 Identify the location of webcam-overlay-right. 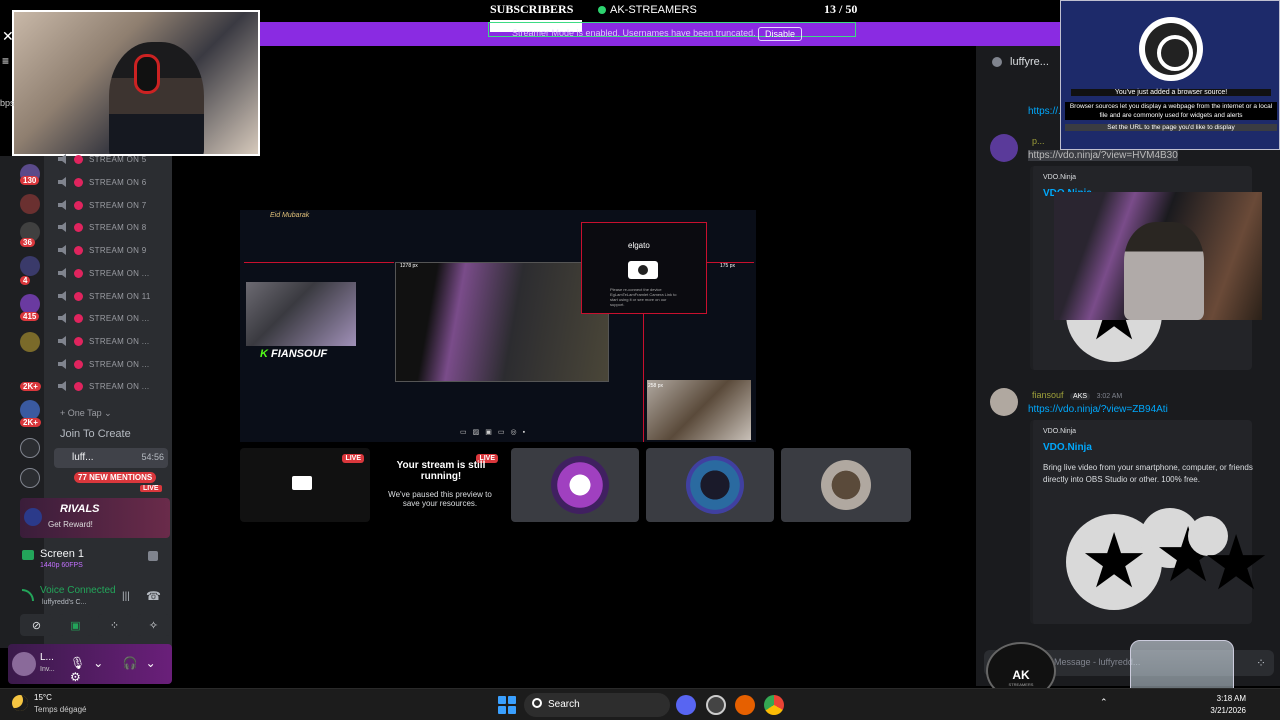
(1158, 256).